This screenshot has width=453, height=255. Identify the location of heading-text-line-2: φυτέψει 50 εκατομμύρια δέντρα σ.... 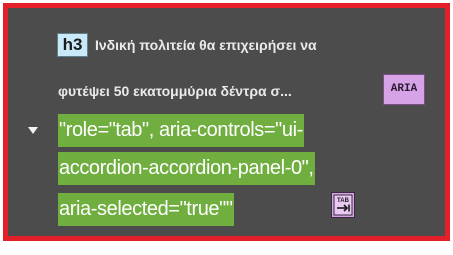
(175, 91).